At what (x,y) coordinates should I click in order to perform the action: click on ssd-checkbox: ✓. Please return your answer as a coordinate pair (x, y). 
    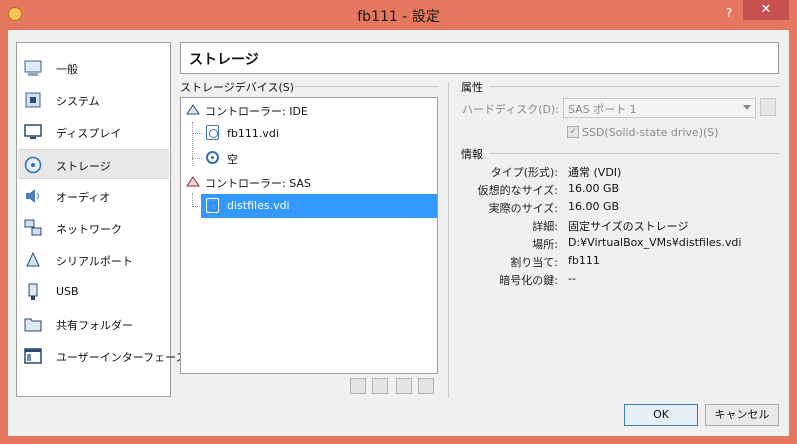
    Looking at the image, I should click on (573, 132).